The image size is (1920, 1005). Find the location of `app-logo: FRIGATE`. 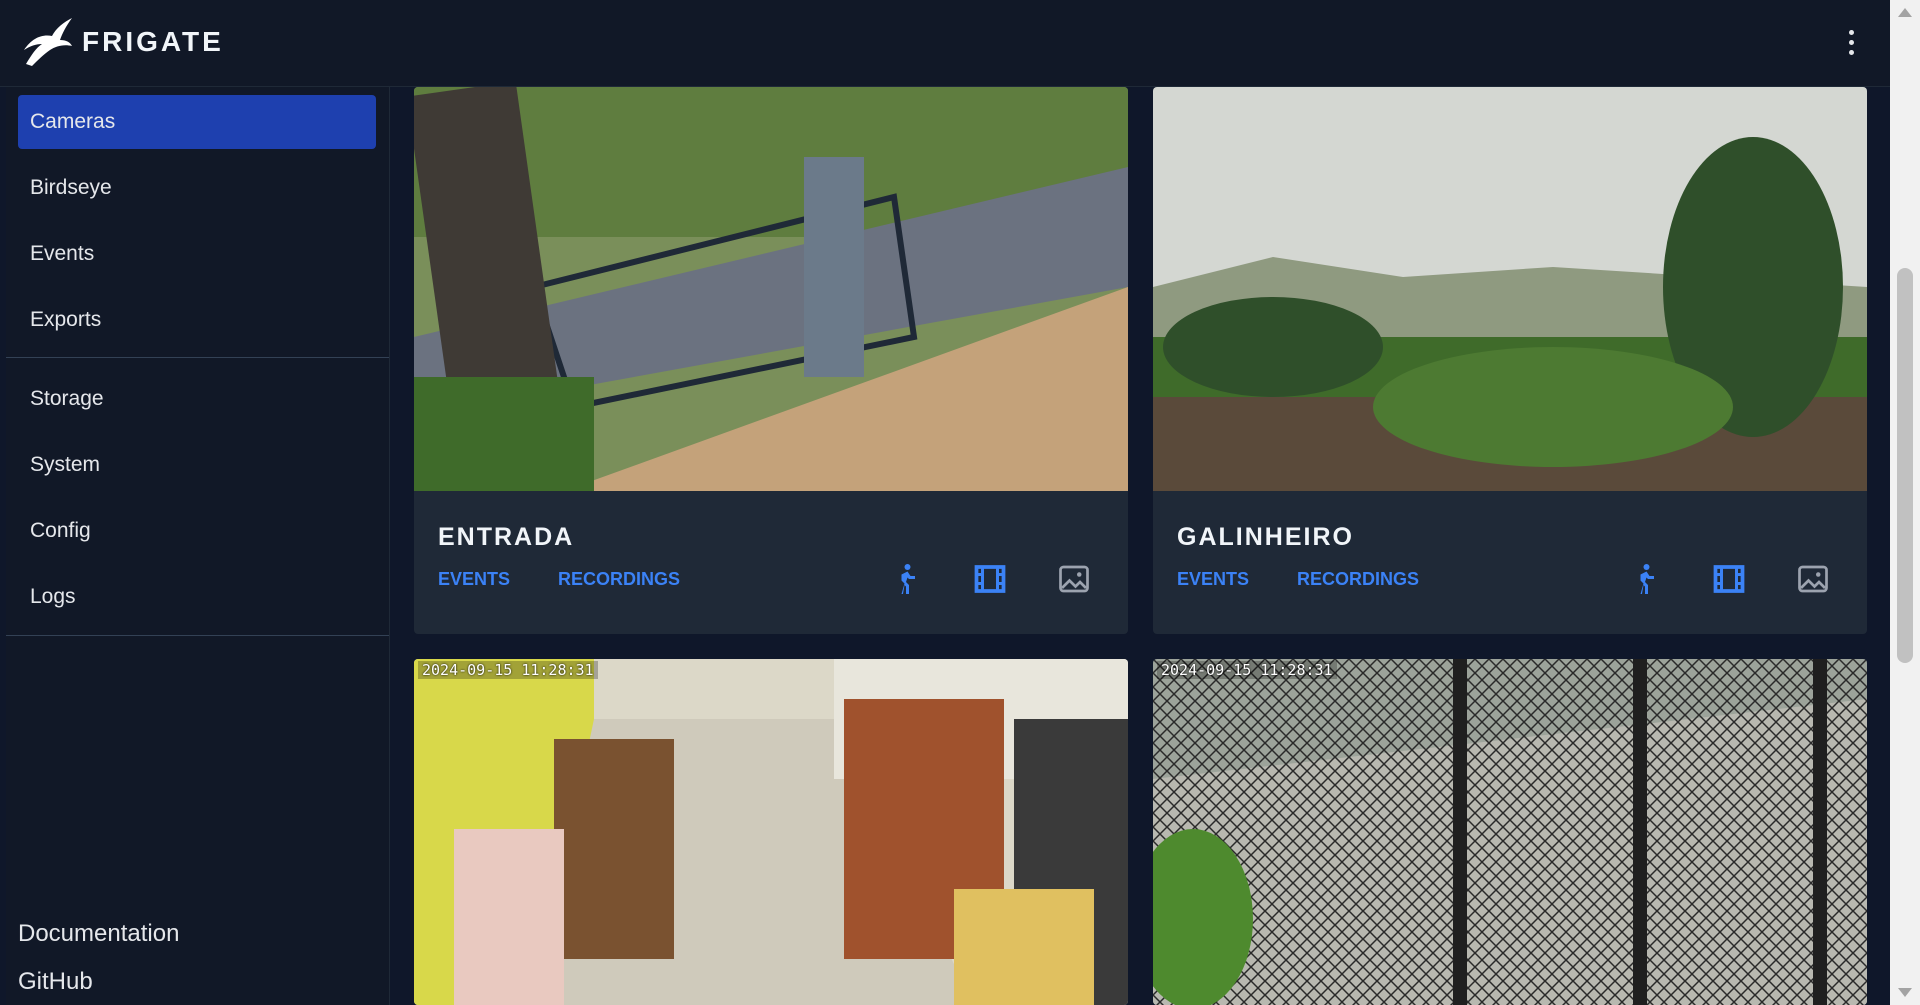

app-logo: FRIGATE is located at coordinates (123, 42).